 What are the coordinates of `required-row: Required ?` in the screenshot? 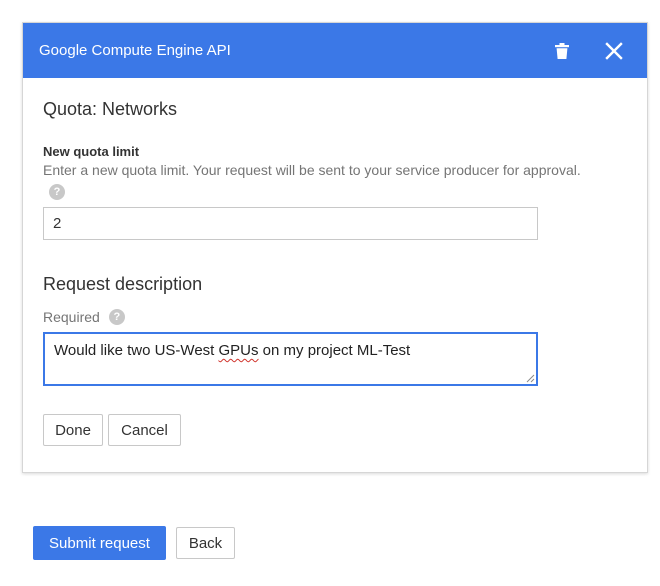 It's located at (84, 317).